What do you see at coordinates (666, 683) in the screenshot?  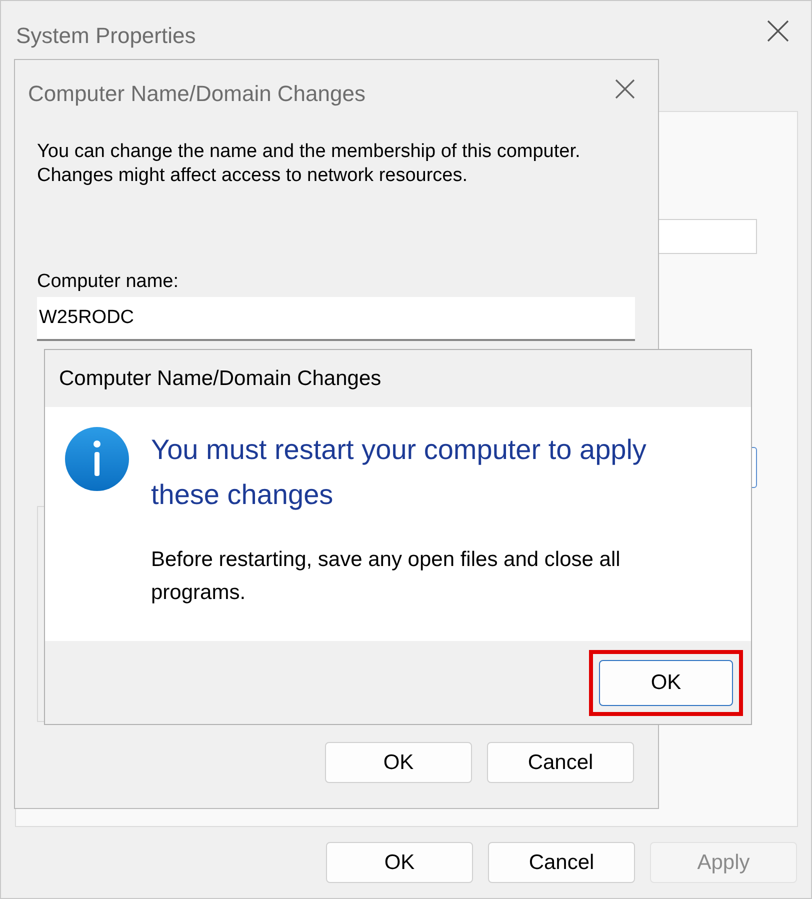 I see `ok-button: OK` at bounding box center [666, 683].